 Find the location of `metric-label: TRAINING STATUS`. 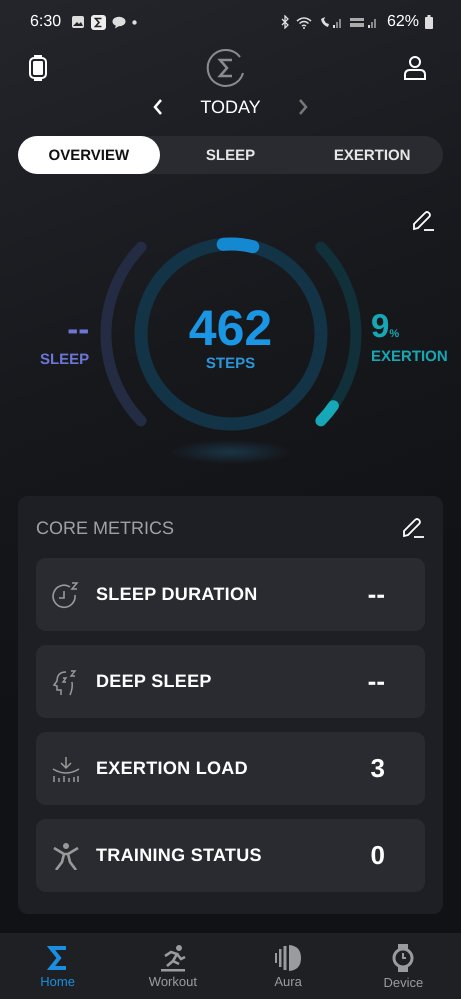

metric-label: TRAINING STATUS is located at coordinates (179, 855).